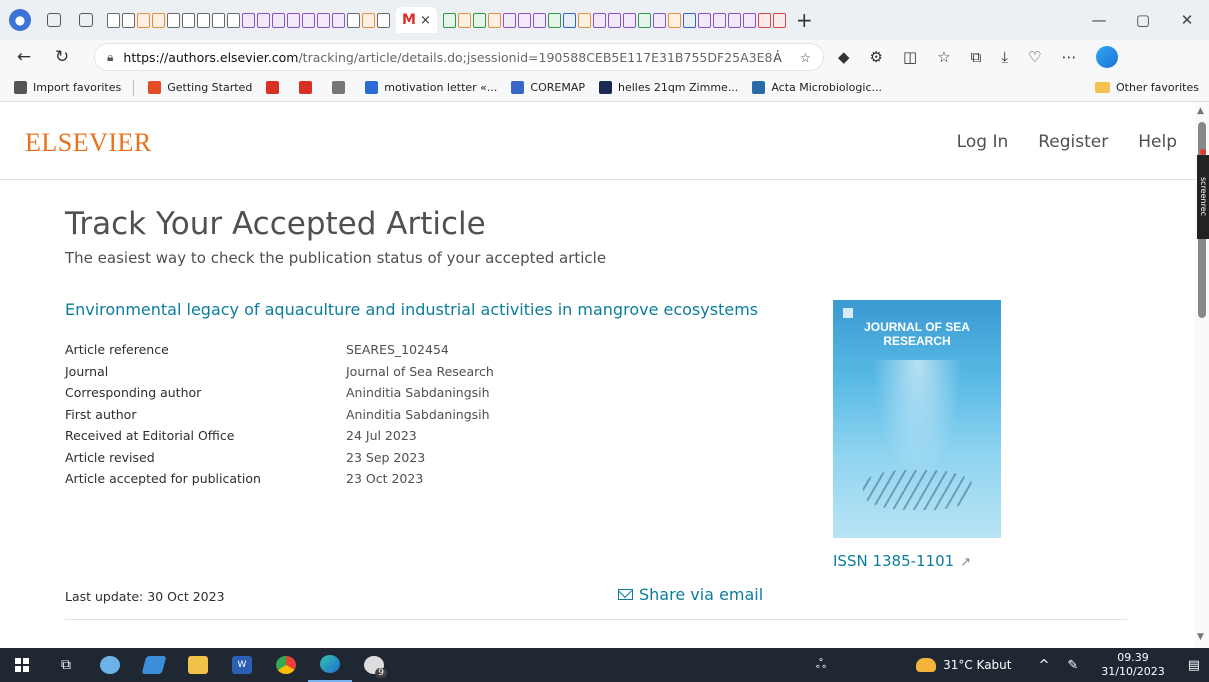  What do you see at coordinates (1194, 665) in the screenshot?
I see `notifications-icon: ▤` at bounding box center [1194, 665].